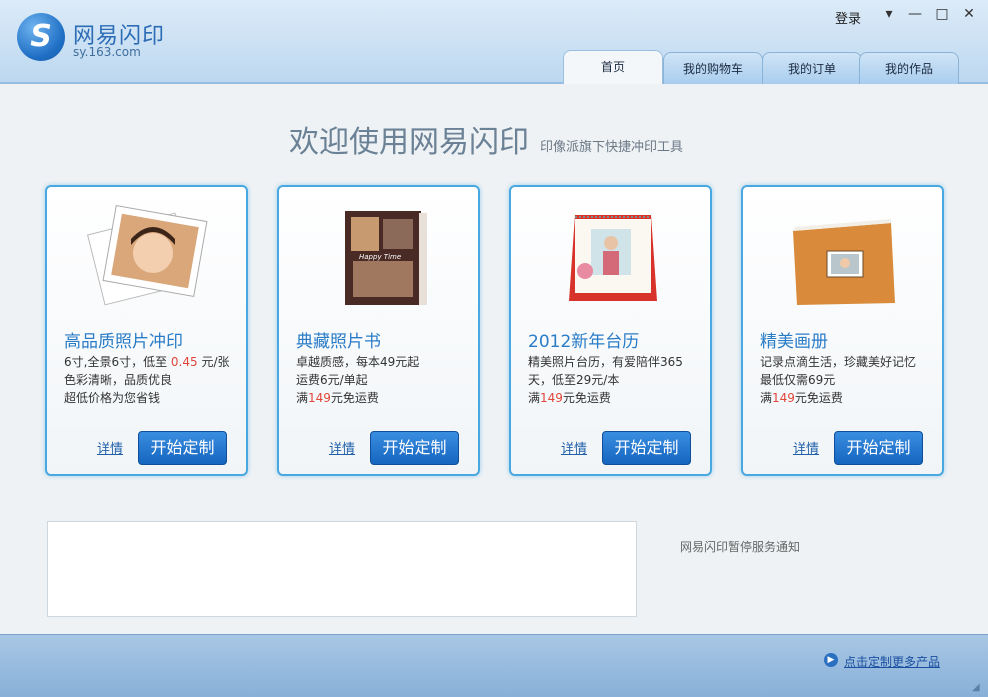 The height and width of the screenshot is (697, 988). I want to click on app-logo-icon: S, so click(41, 37).